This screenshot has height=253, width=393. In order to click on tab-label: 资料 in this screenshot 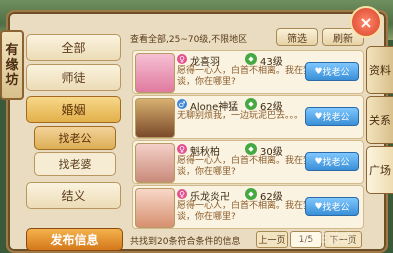, I will do `click(380, 70)`.